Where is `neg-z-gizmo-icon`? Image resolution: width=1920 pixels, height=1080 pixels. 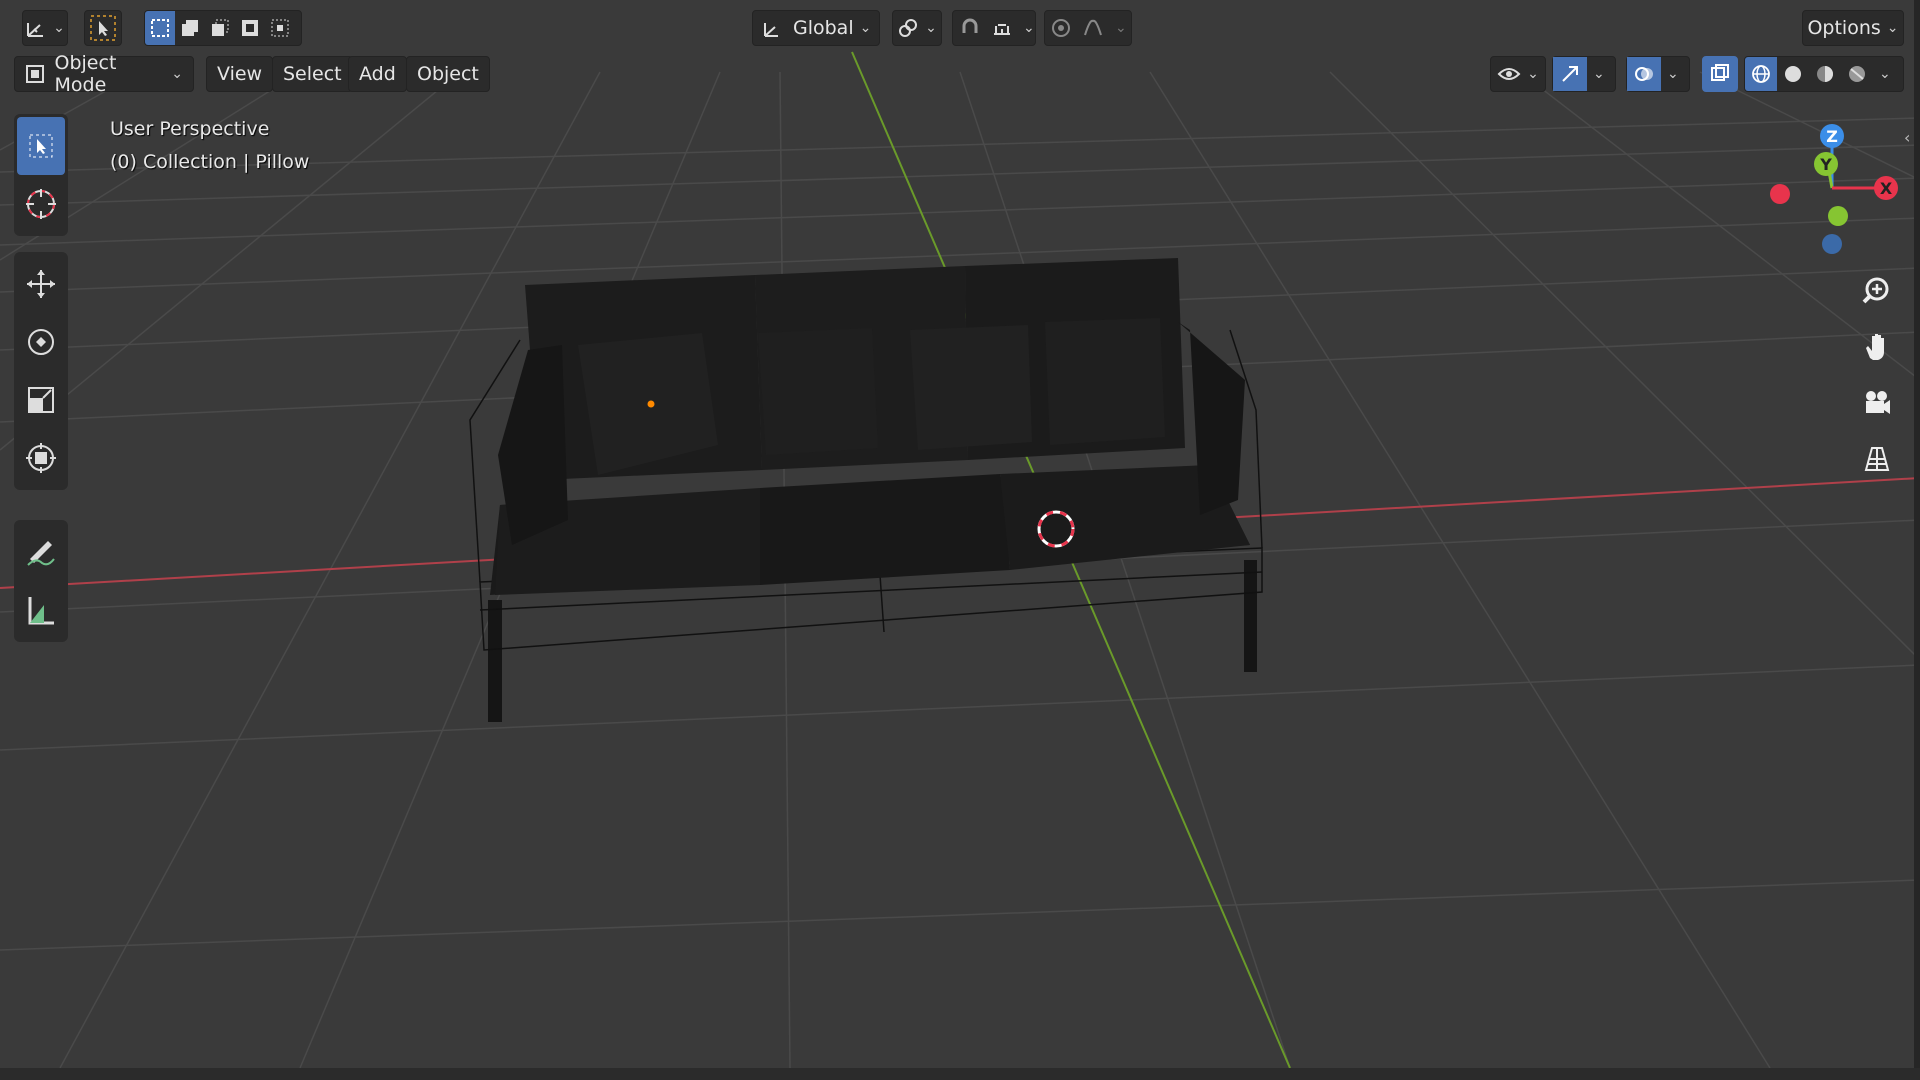 neg-z-gizmo-icon is located at coordinates (1832, 244).